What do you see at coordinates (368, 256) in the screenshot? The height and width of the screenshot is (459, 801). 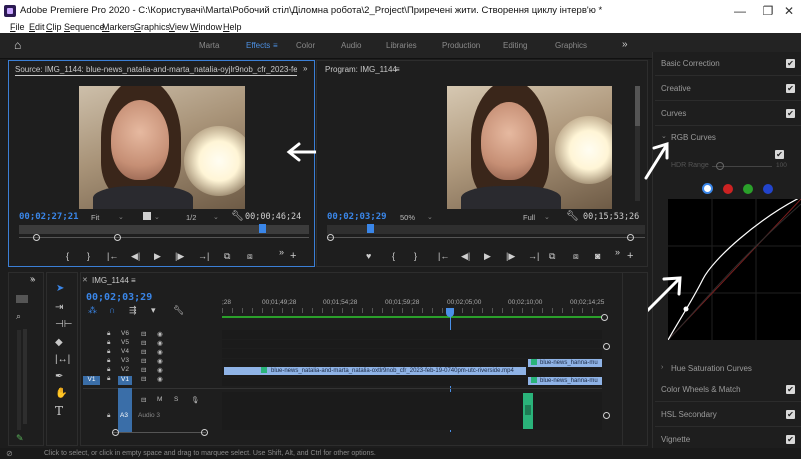 I see `program-add-marker-icon: ♥` at bounding box center [368, 256].